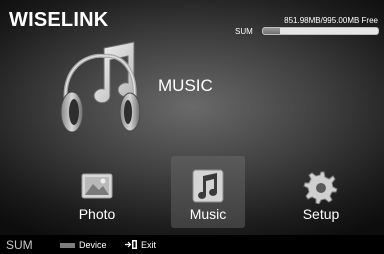 The image size is (384, 254). Describe the element at coordinates (320, 187) in the screenshot. I see `gear-icon` at that location.